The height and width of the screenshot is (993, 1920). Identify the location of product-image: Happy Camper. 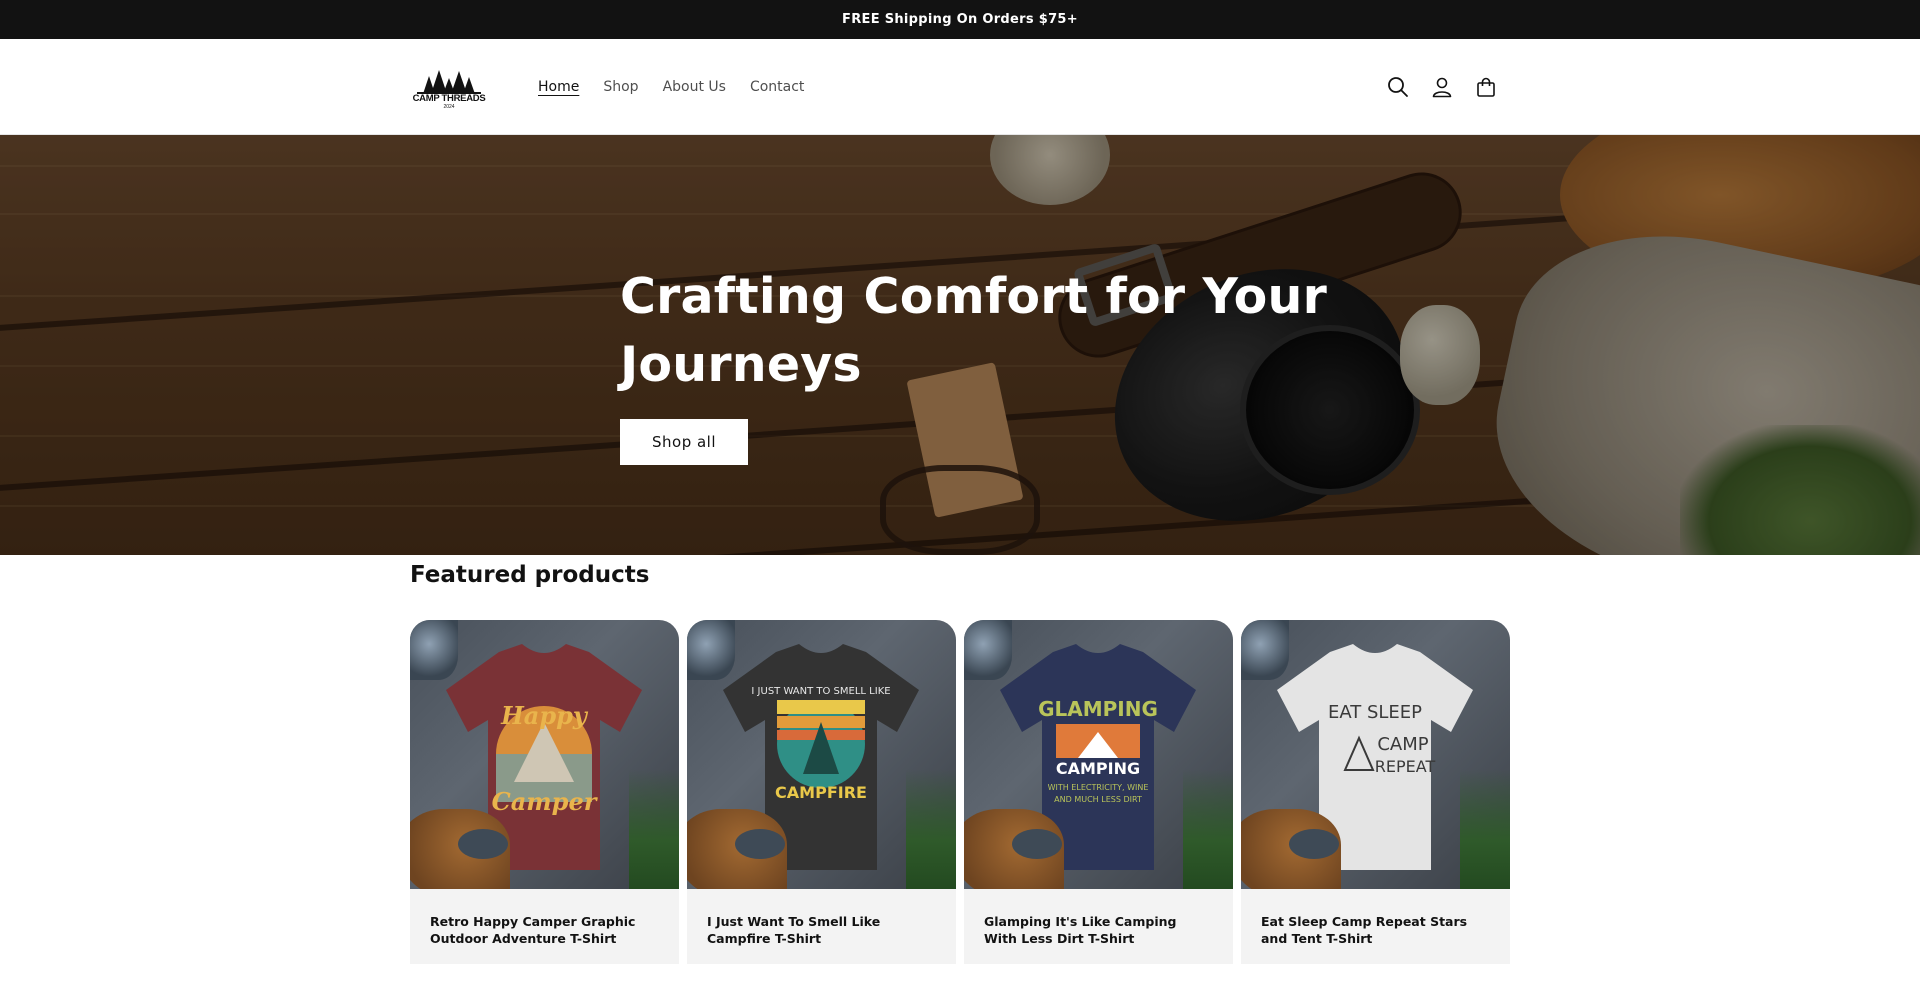
(544, 754).